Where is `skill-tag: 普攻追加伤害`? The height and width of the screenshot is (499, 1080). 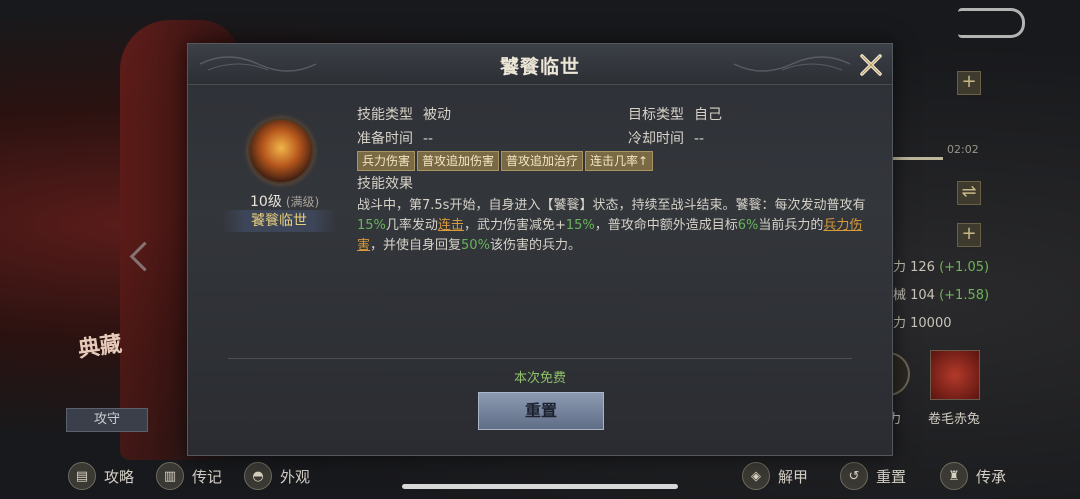
skill-tag: 普攻追加伤害 is located at coordinates (458, 161).